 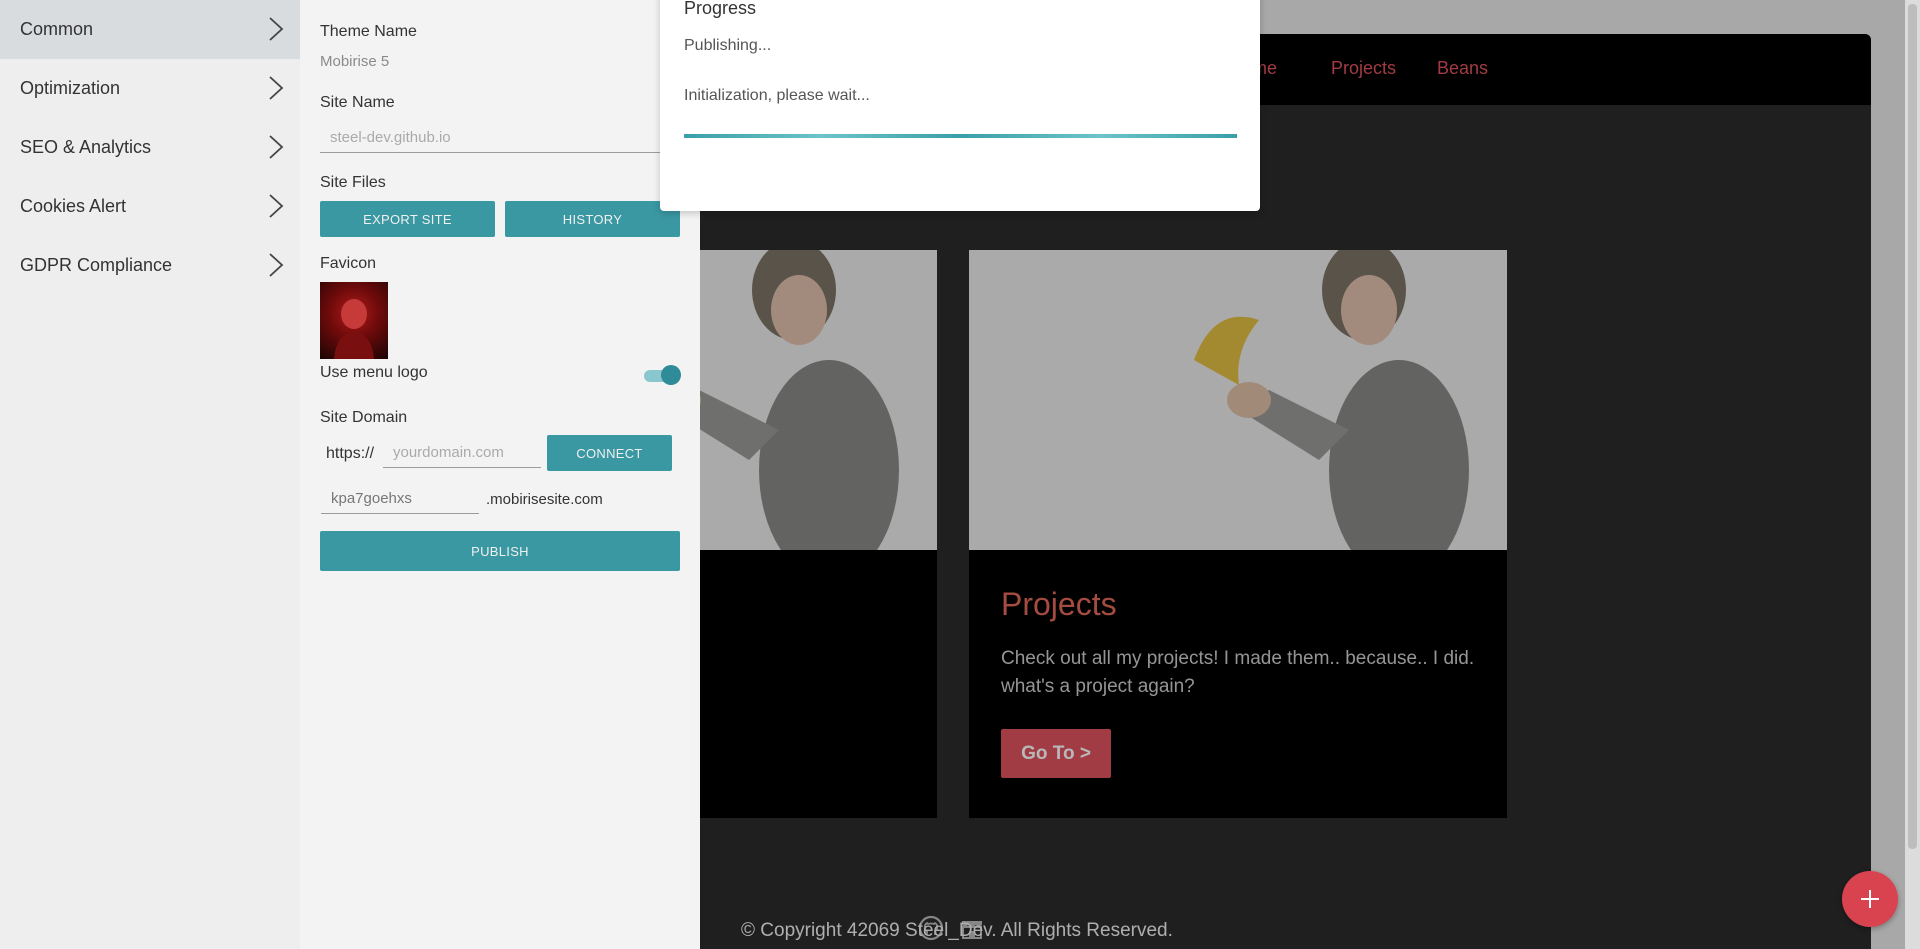 I want to click on sidebar-item-gdpr-compliance: GDPR Compliance, so click(x=150, y=265).